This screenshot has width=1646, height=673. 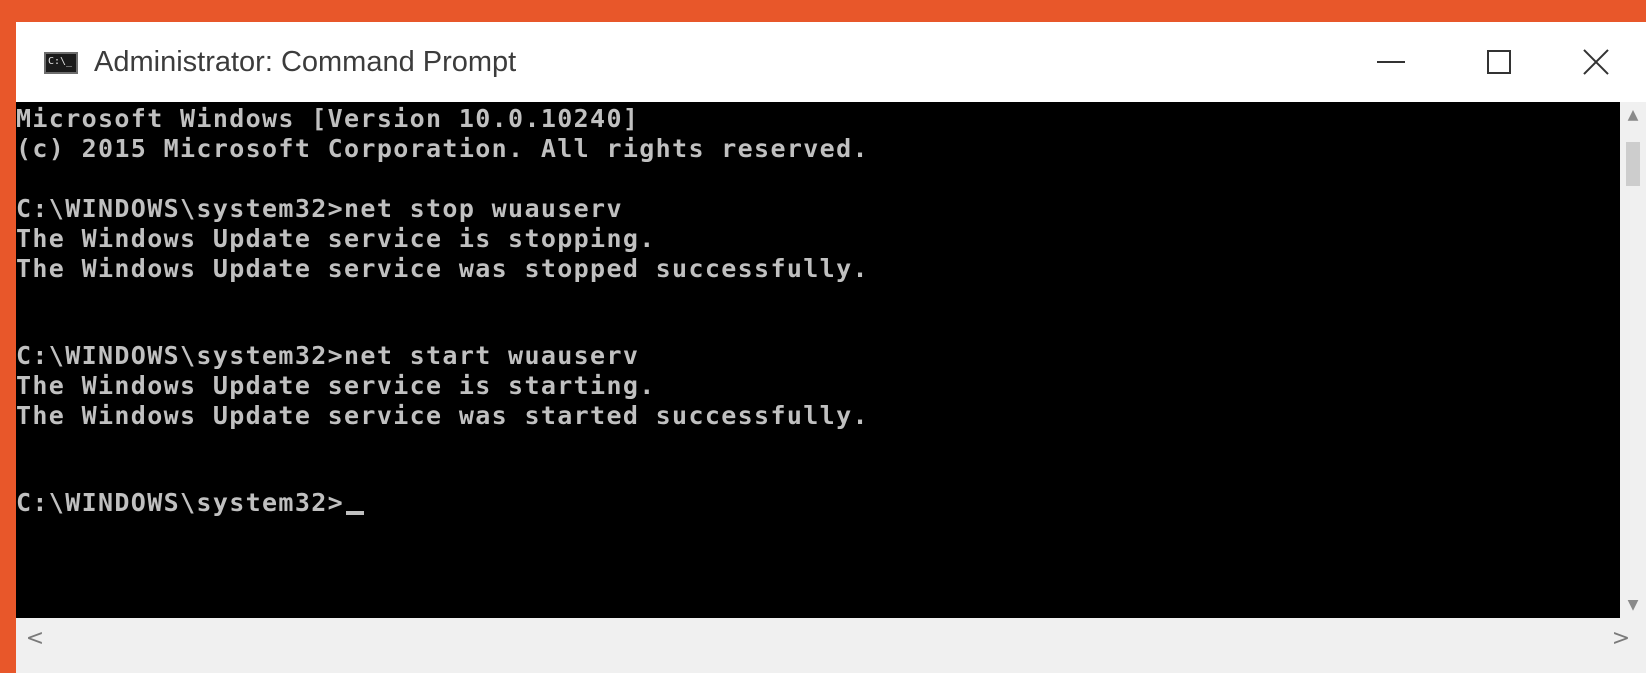 I want to click on scroll-right-icon: >, so click(x=1621, y=639).